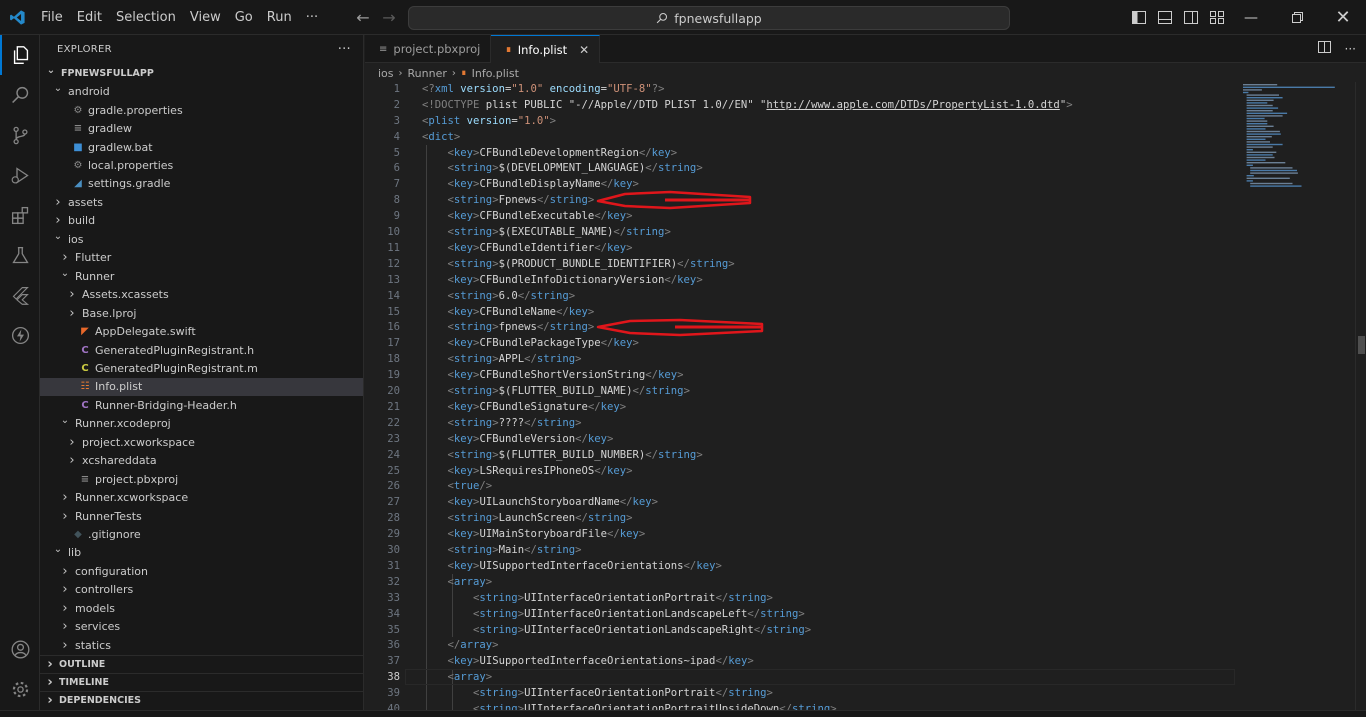 The image size is (1366, 717). What do you see at coordinates (201, 553) in the screenshot?
I see `tree-folder: ⌄ lib` at bounding box center [201, 553].